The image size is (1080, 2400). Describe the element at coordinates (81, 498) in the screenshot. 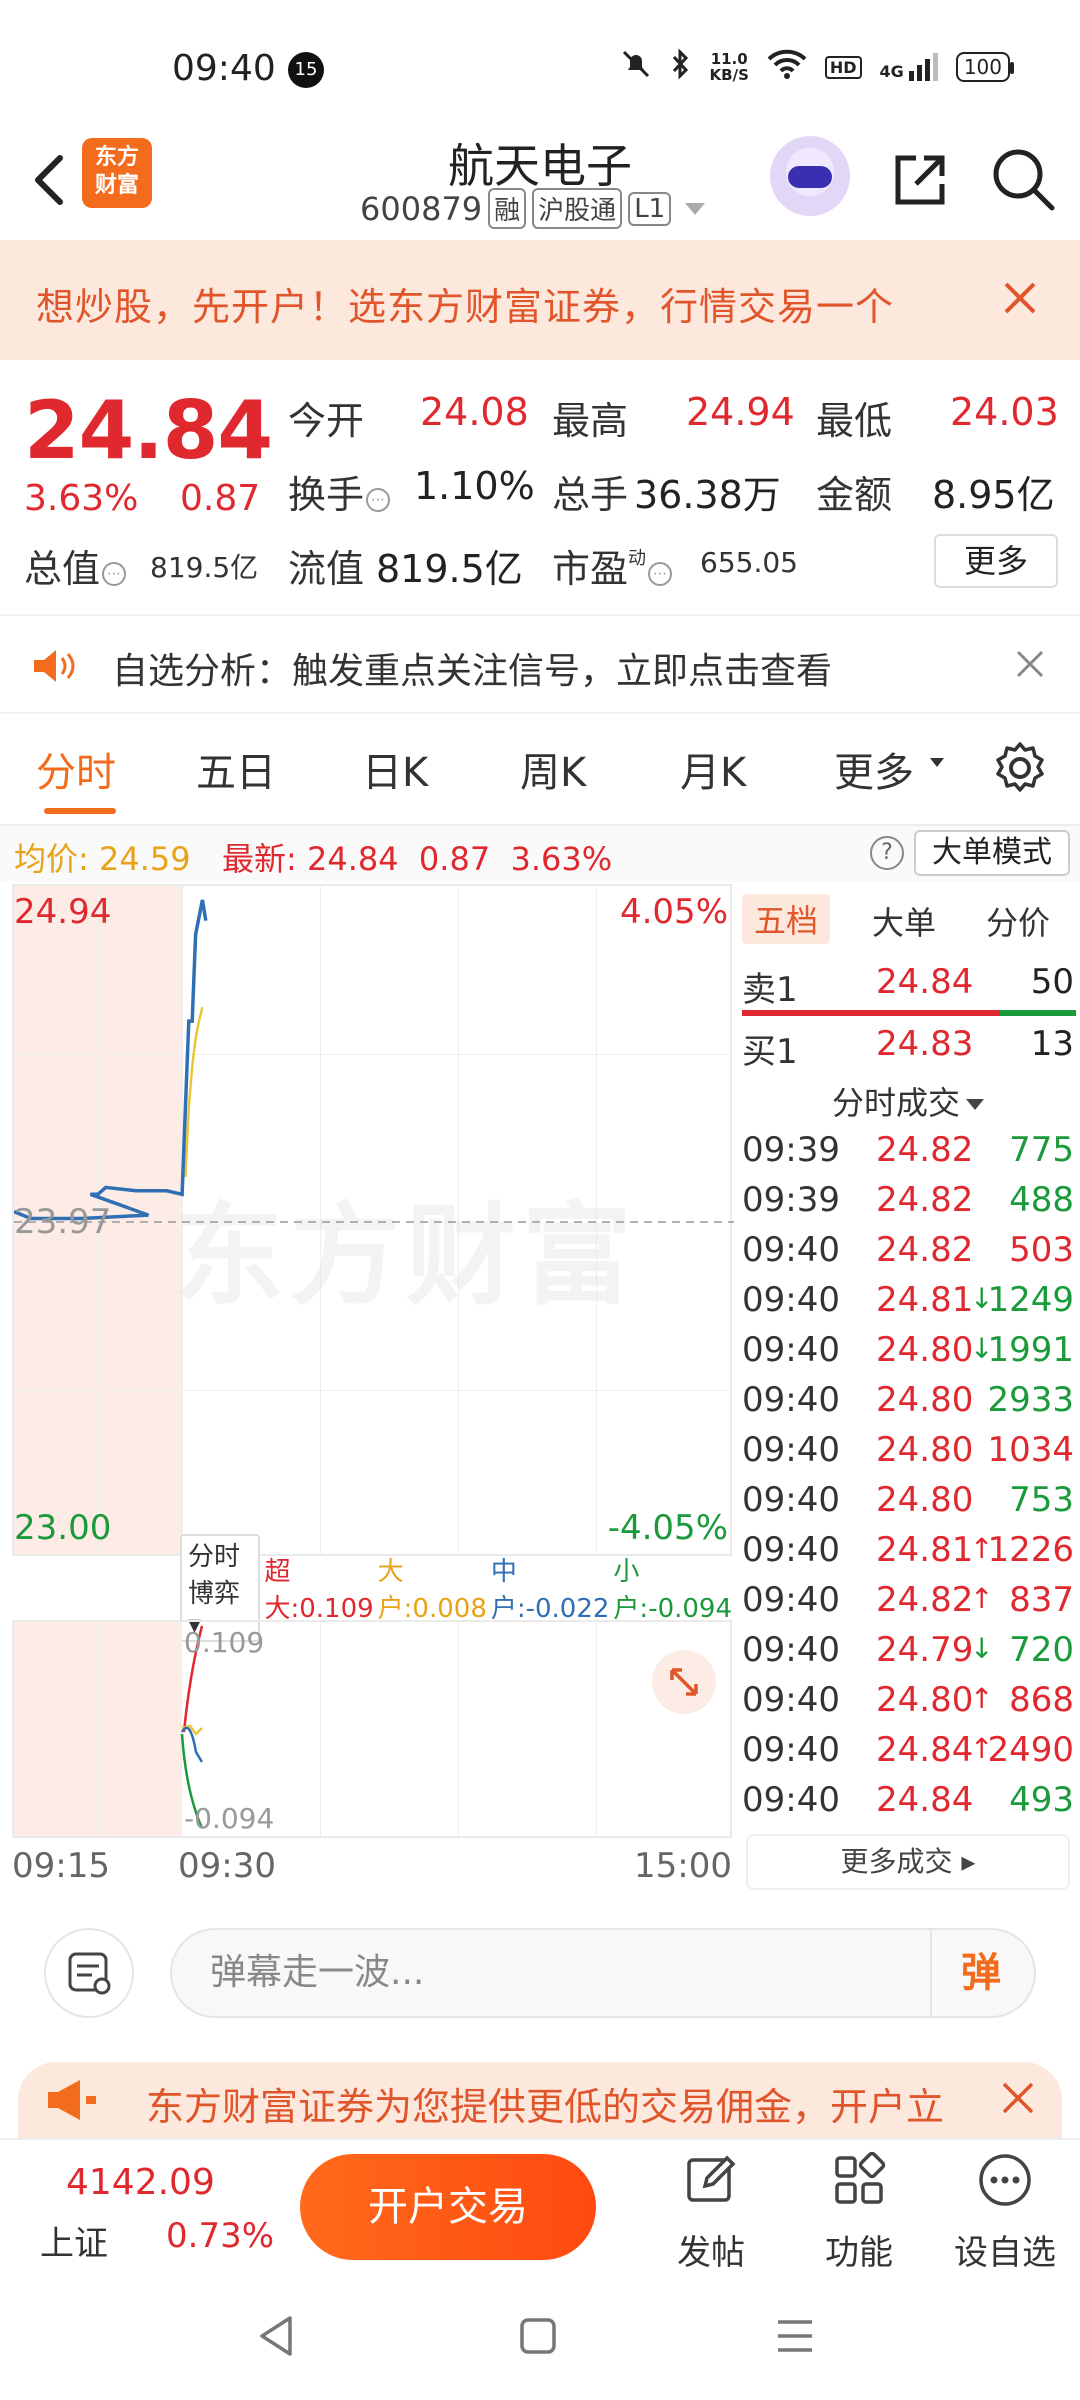

I see `change-percent: 3.63%` at that location.